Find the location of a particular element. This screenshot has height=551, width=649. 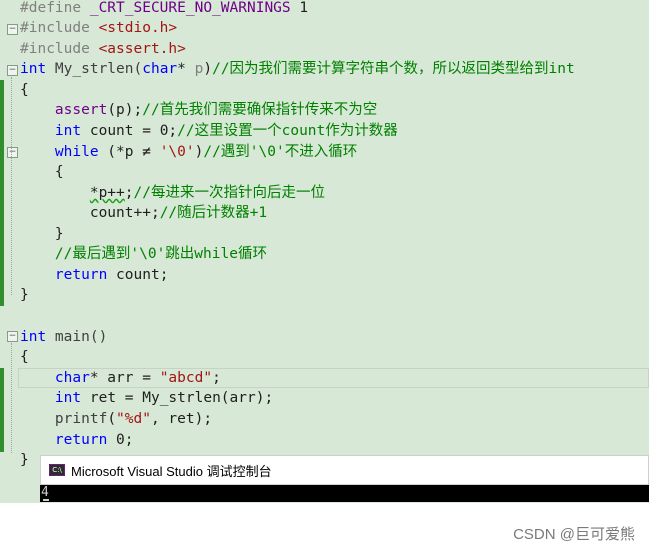

code-line-15: } is located at coordinates (24, 295).